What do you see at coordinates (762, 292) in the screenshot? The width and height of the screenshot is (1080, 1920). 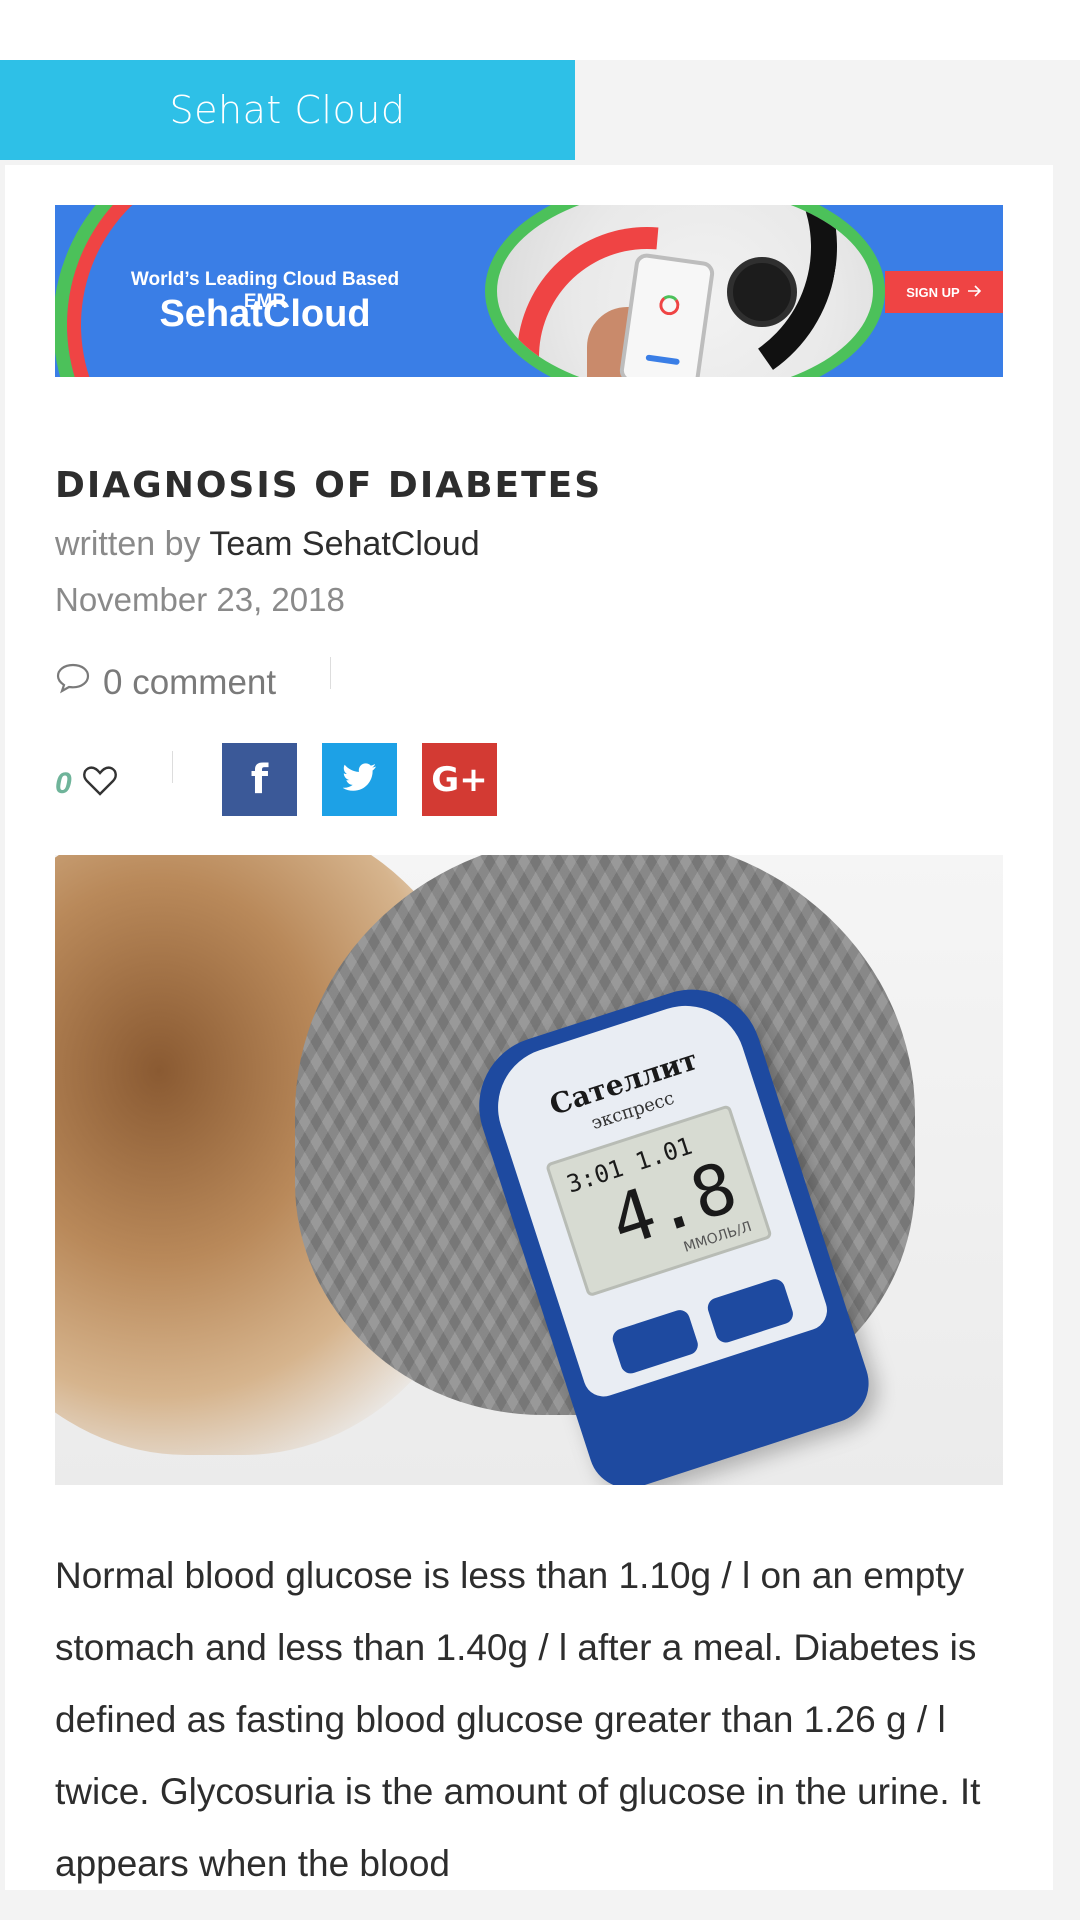 I see `coffee-cup-graphic` at bounding box center [762, 292].